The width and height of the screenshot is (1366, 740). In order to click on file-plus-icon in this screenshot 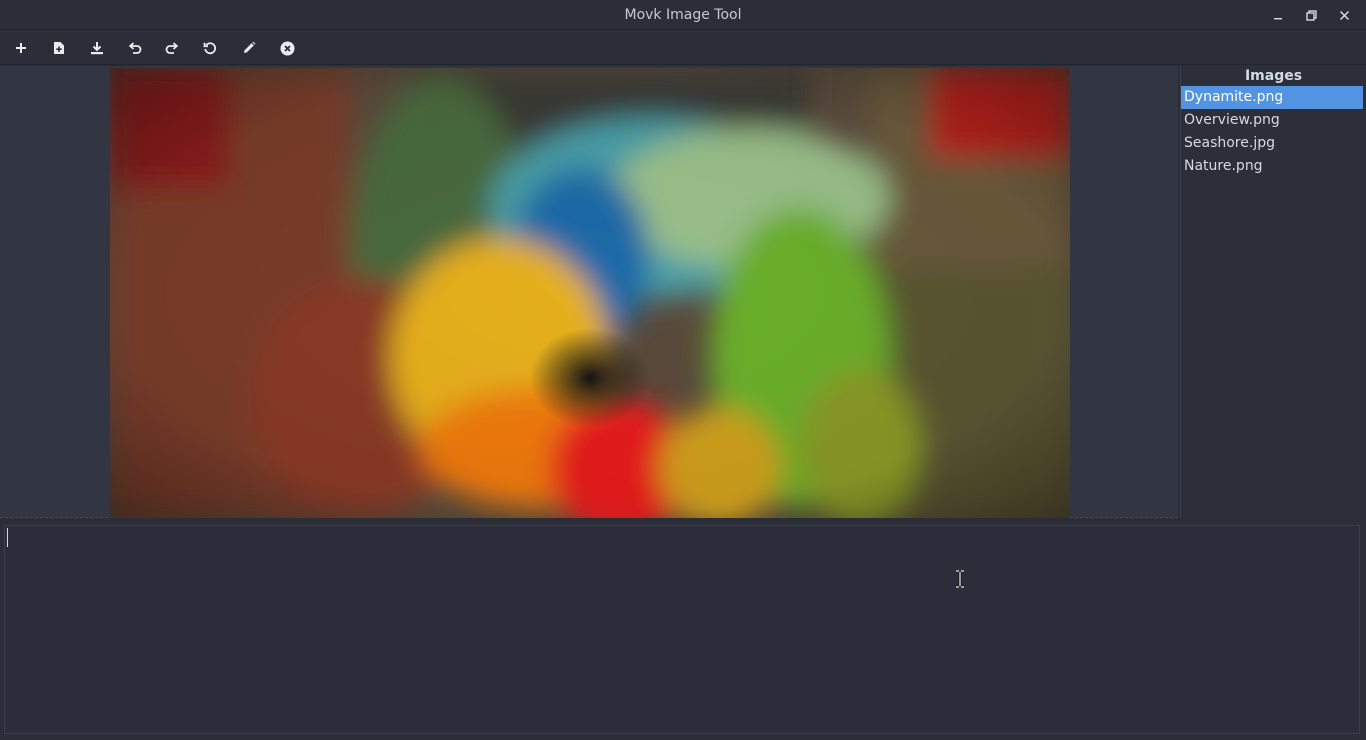, I will do `click(59, 48)`.